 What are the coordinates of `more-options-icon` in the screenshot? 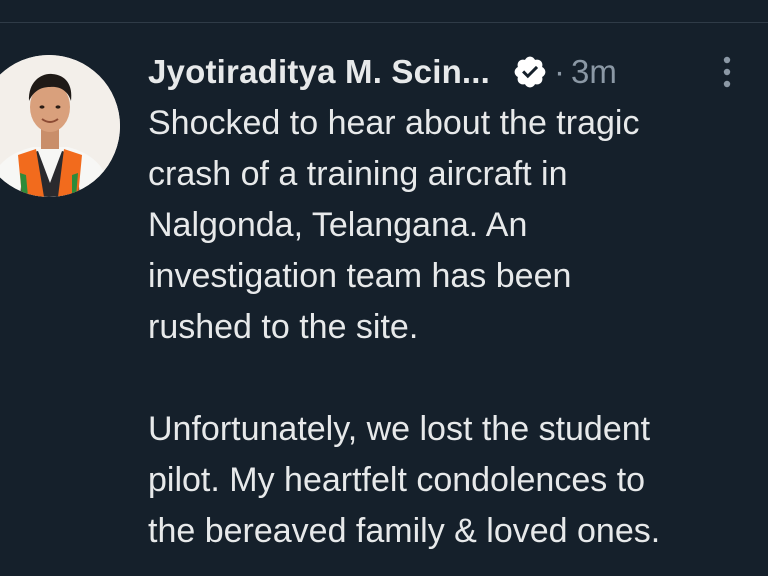 It's located at (727, 72).